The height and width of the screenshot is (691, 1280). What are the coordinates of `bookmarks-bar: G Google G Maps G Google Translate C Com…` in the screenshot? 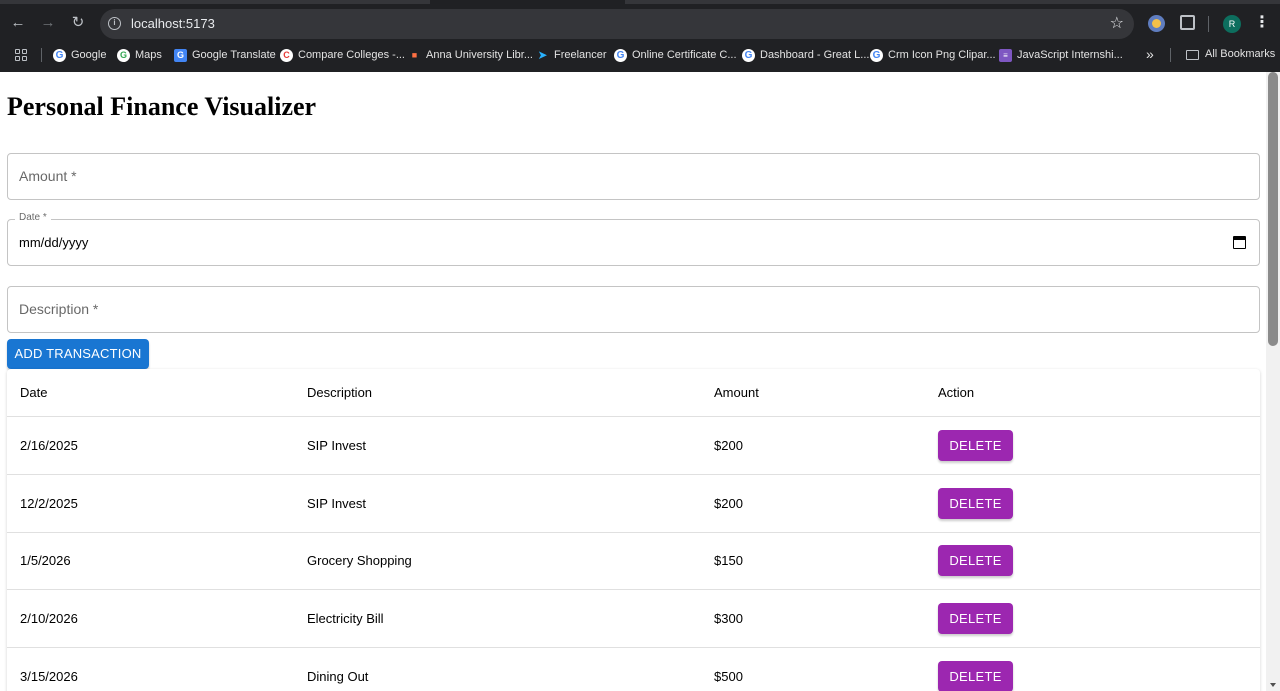 It's located at (640, 55).